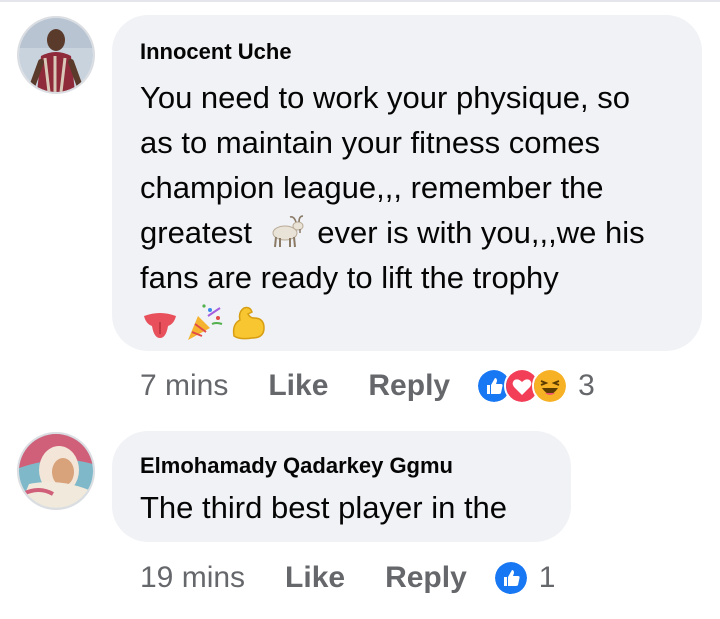 The height and width of the screenshot is (619, 720). Describe the element at coordinates (550, 386) in the screenshot. I see `haha-reaction-icon` at that location.